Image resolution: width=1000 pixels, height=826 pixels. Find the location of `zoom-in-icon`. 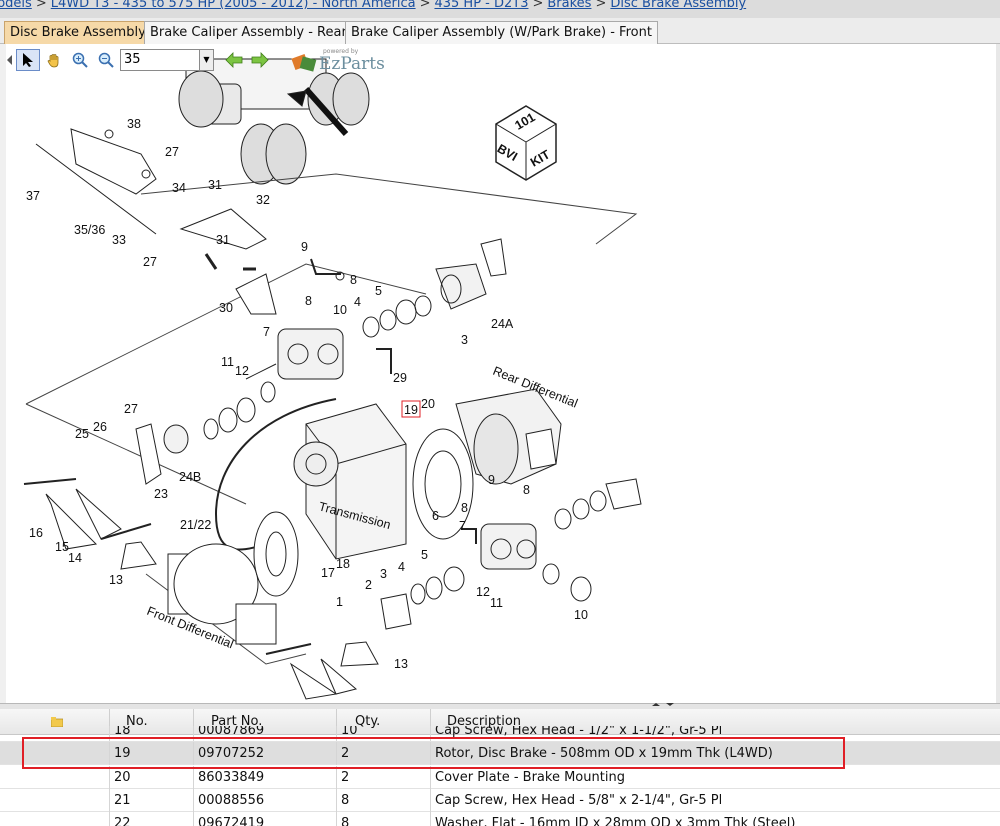

zoom-in-icon is located at coordinates (80, 60).